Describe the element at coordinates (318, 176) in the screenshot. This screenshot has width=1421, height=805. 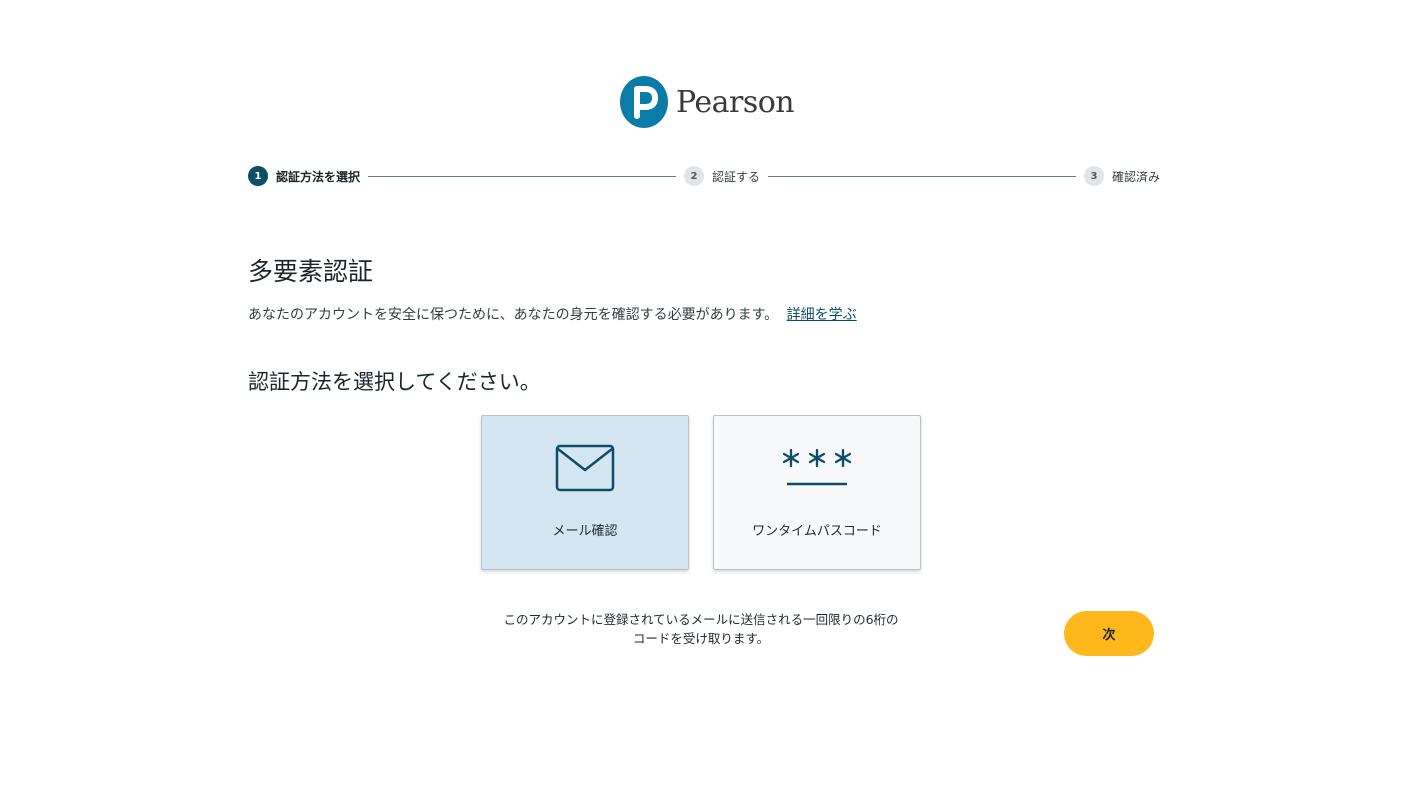
I see `step-1-label: 認証方法を選択` at that location.